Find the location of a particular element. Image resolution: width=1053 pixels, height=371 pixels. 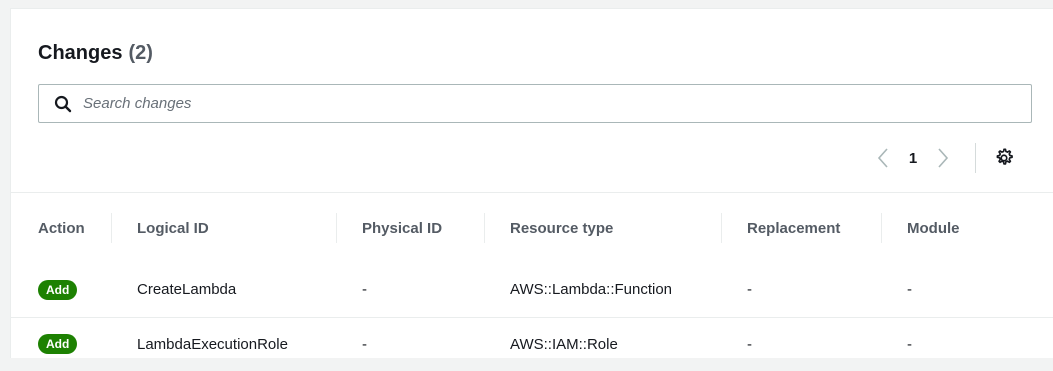

column-header-label: Action is located at coordinates (61, 228).